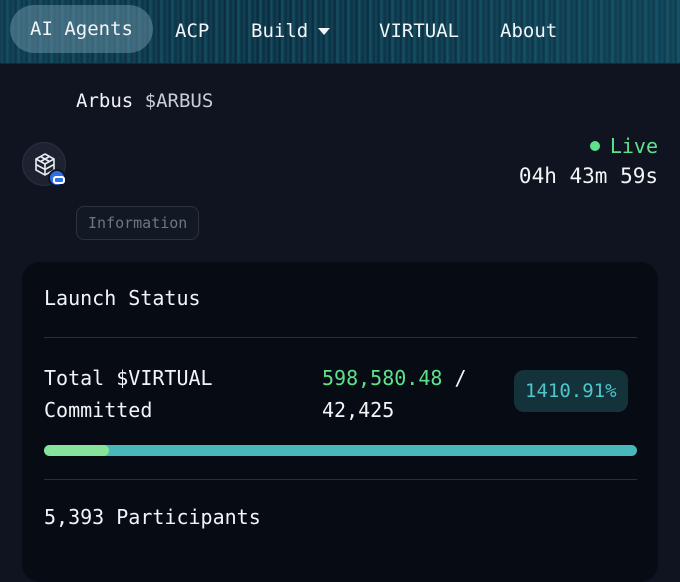 The height and width of the screenshot is (582, 680). I want to click on countdown-timer: 04h 43m 59s, so click(588, 176).